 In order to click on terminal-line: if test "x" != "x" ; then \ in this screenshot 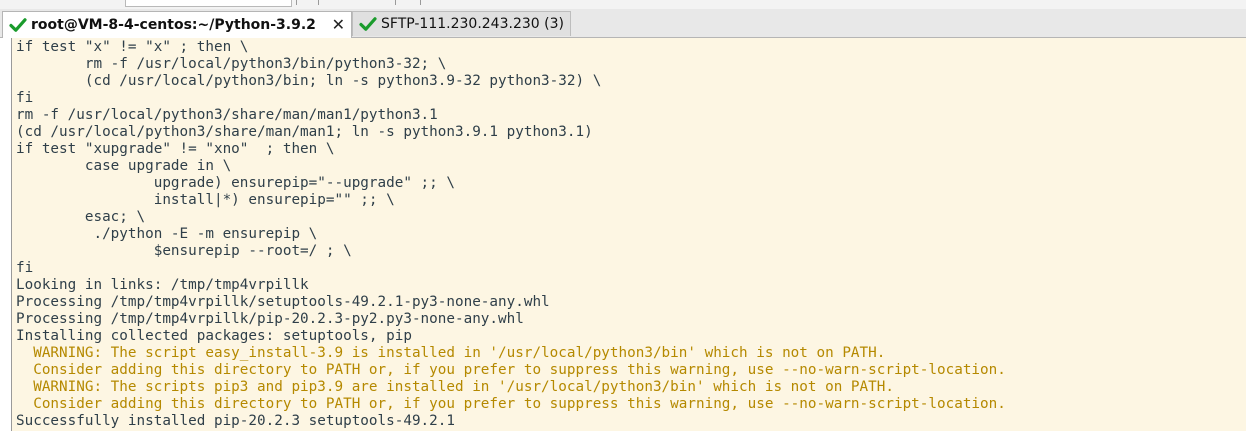, I will do `click(132, 47)`.